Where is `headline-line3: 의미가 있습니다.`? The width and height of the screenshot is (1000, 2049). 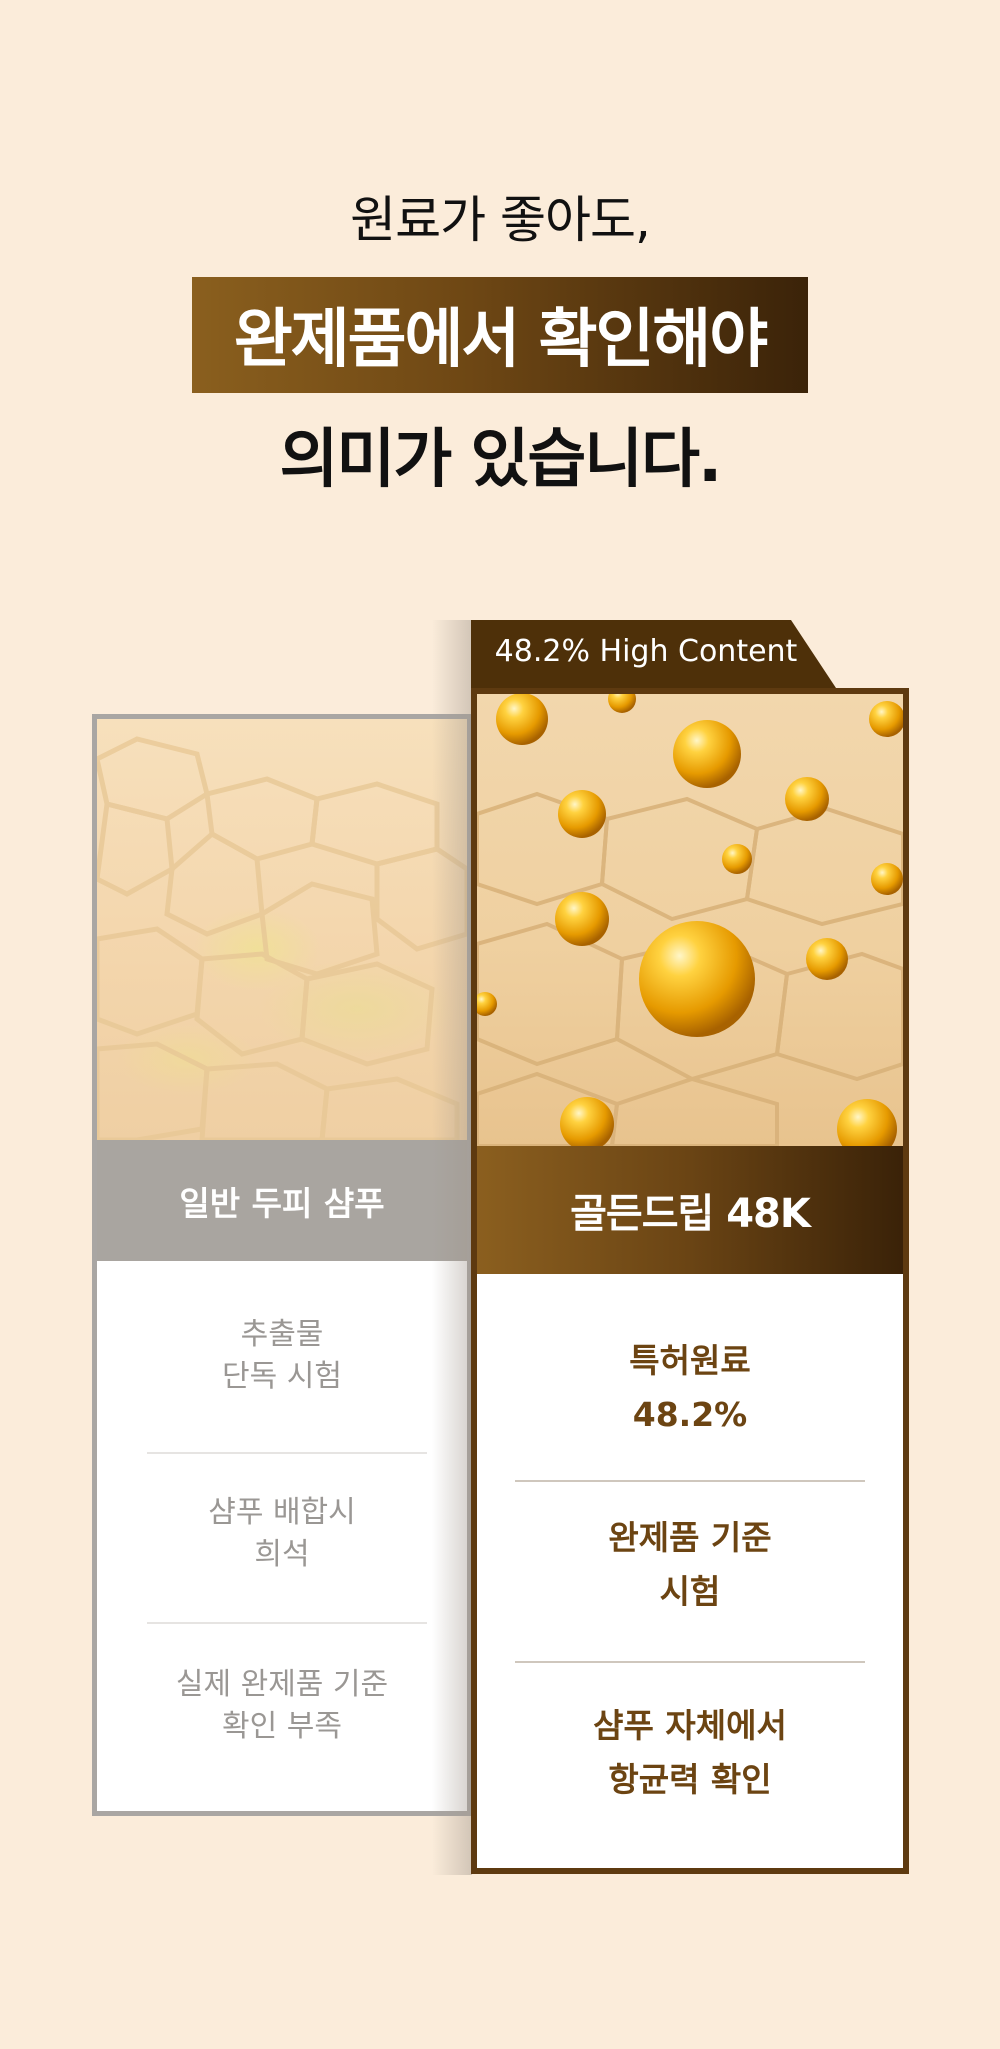
headline-line3: 의미가 있습니다. is located at coordinates (501, 460).